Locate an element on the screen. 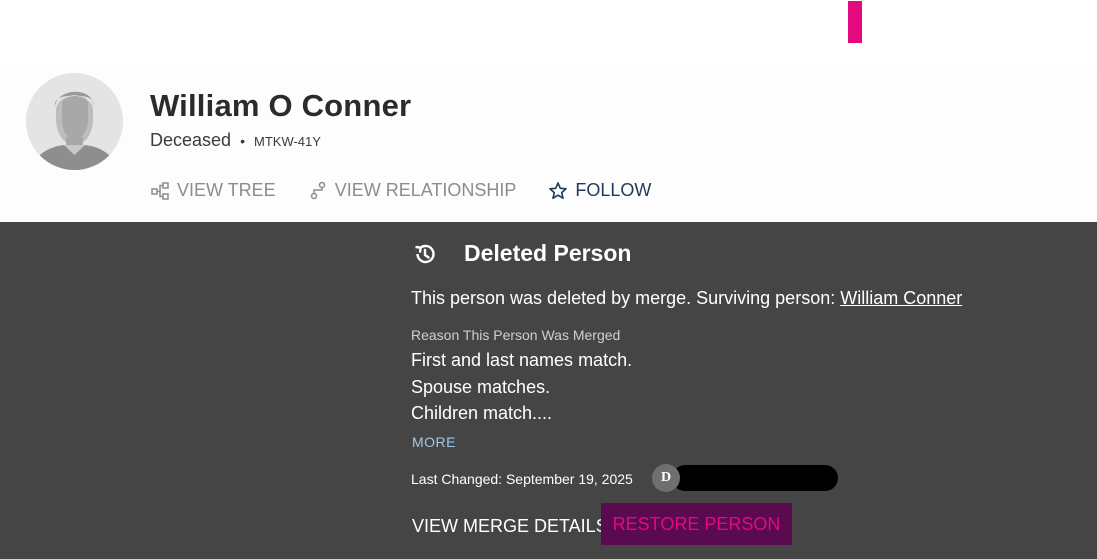 The height and width of the screenshot is (559, 1097). last-changed: Last Changed: September 19, 2025 is located at coordinates (522, 479).